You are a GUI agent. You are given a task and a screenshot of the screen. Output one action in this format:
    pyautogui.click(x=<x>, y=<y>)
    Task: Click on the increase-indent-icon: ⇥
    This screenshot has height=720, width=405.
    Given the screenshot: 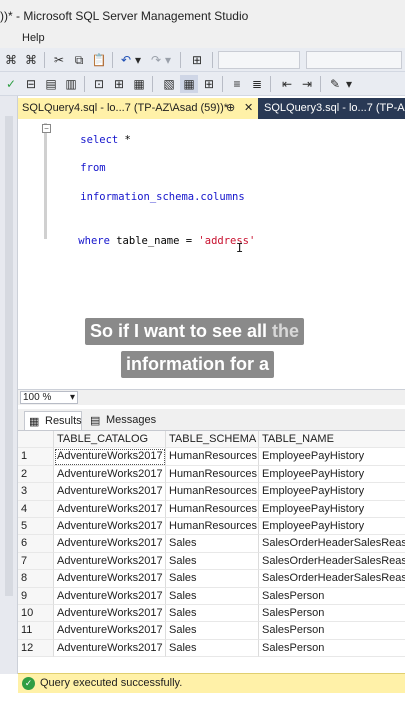 What is the action you would take?
    pyautogui.click(x=307, y=84)
    